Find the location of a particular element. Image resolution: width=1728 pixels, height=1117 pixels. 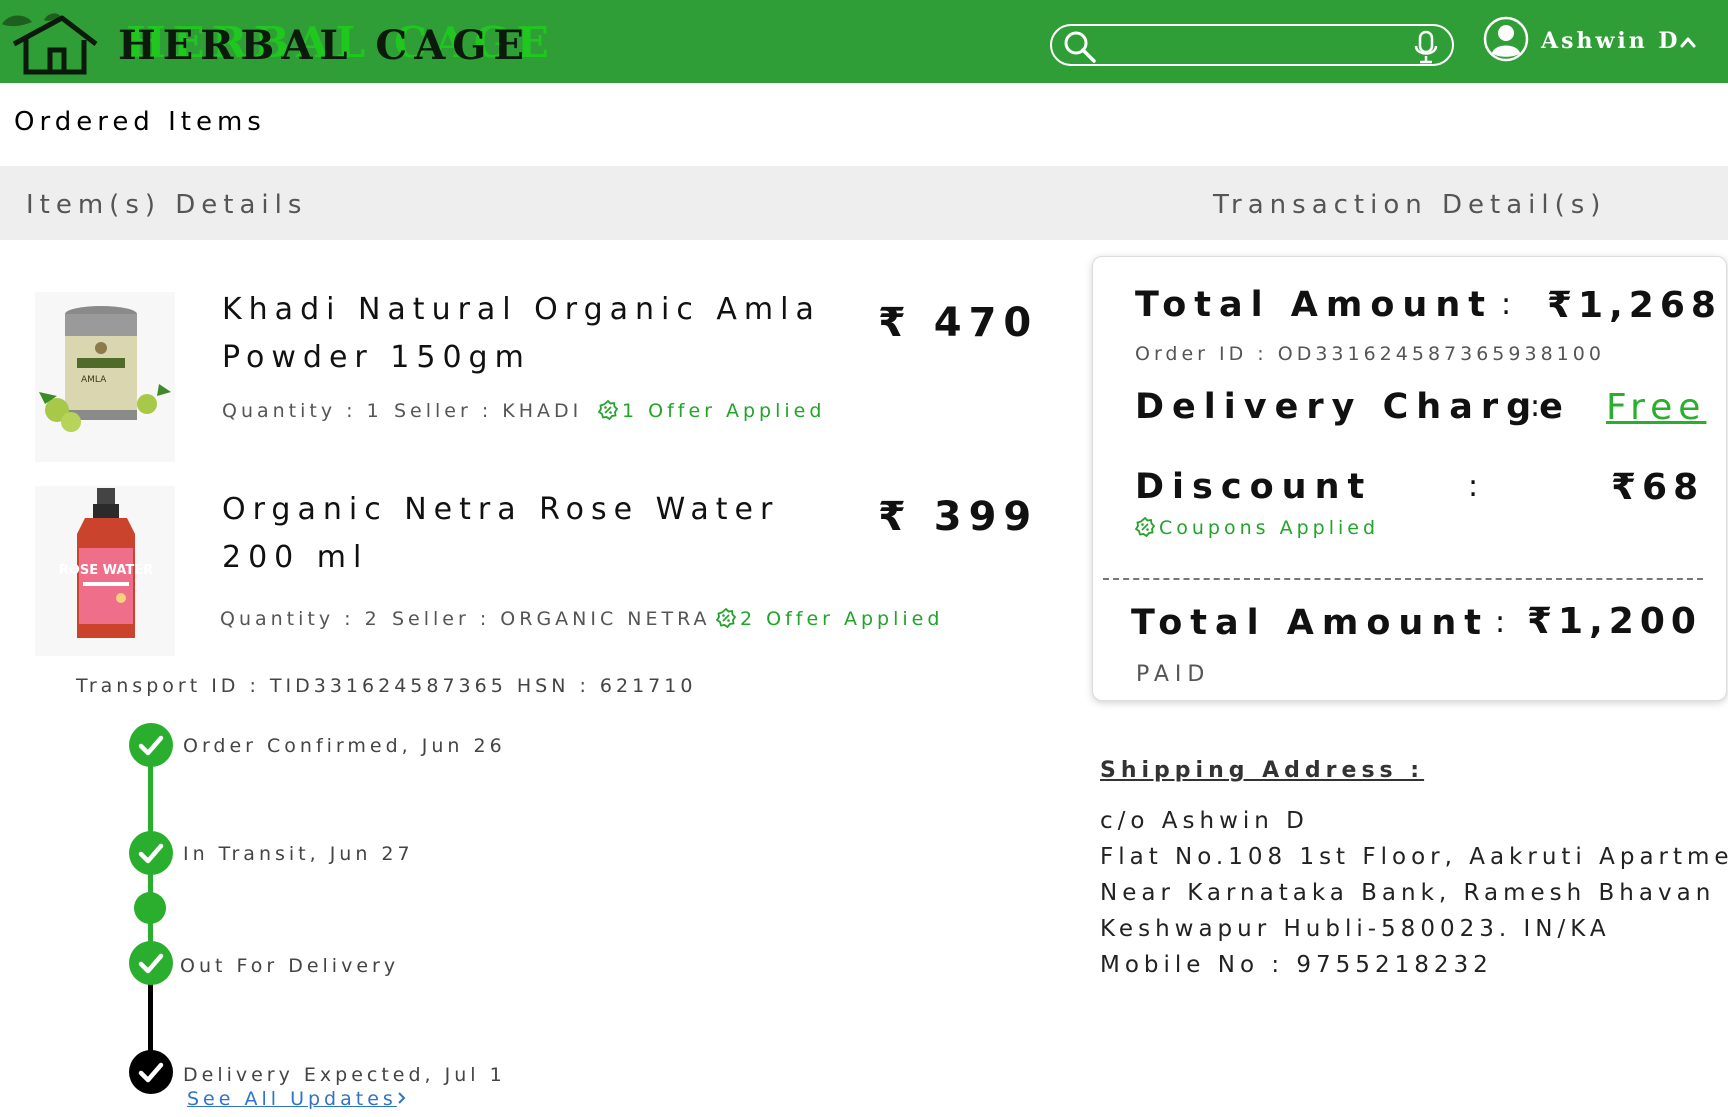

address-line: Near Karnataka Bank, Ramesh Bhavan is located at coordinates (1408, 893).